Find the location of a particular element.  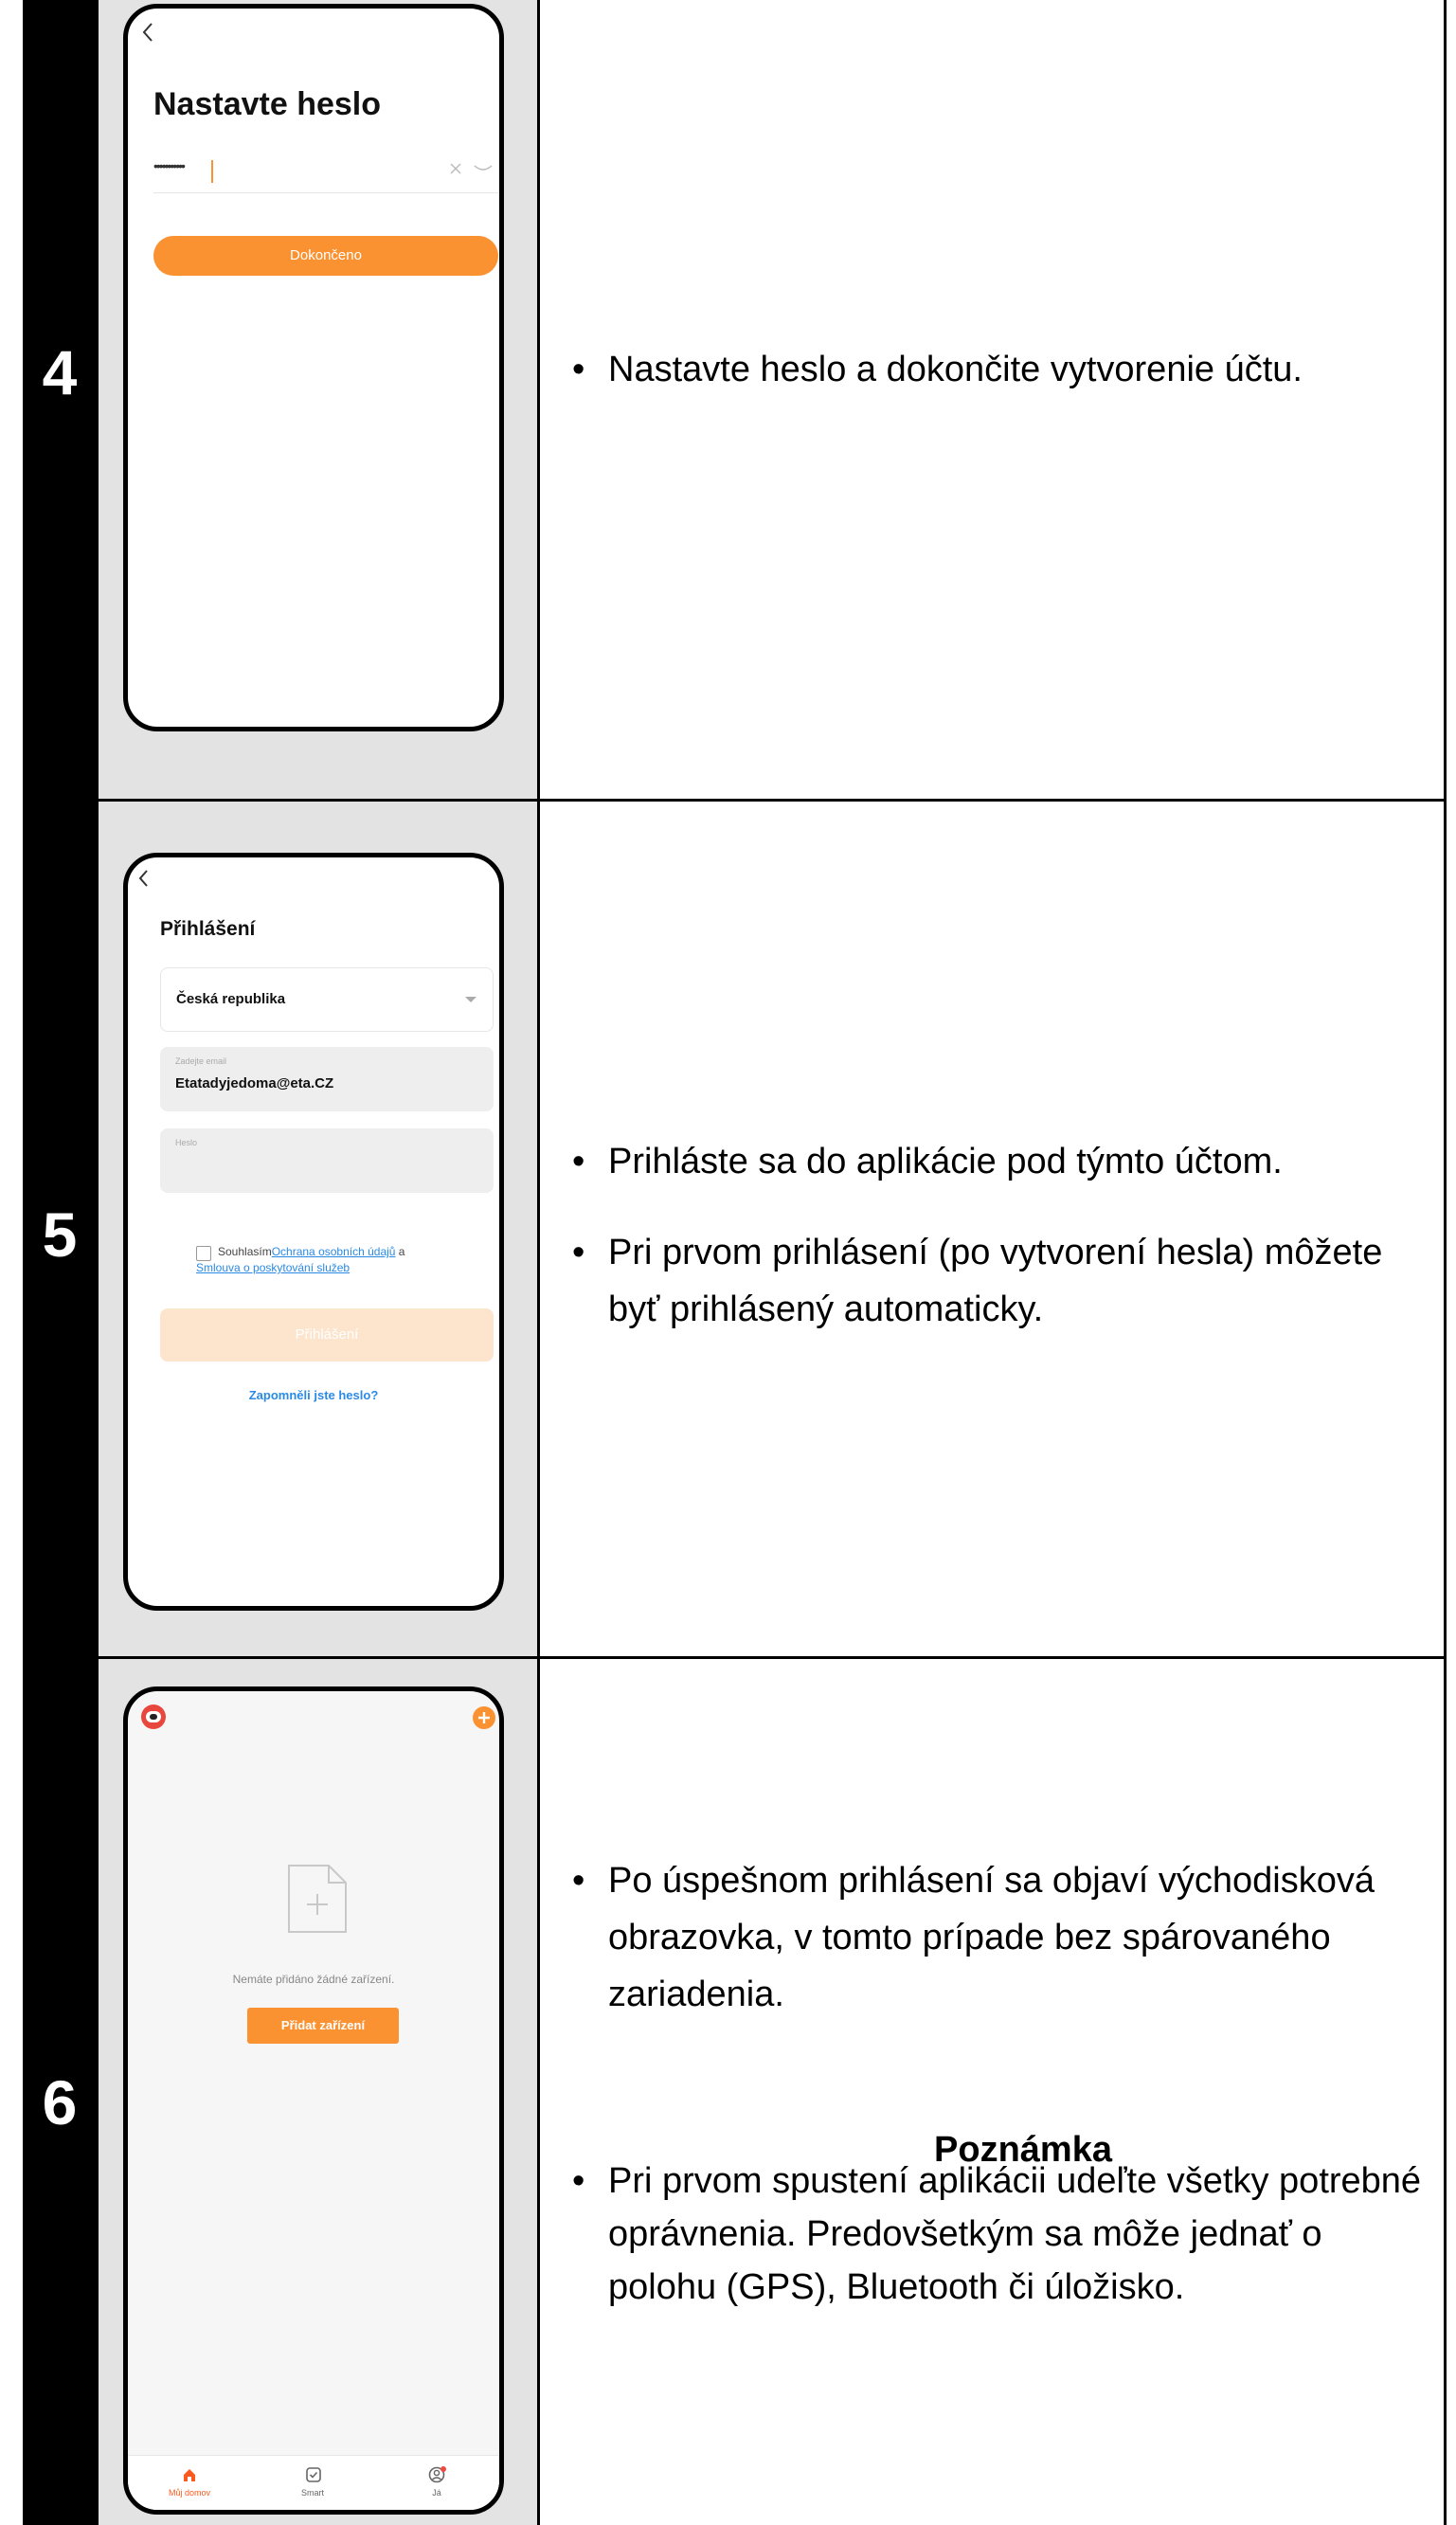

step-number-5: 5 is located at coordinates (60, 1234).